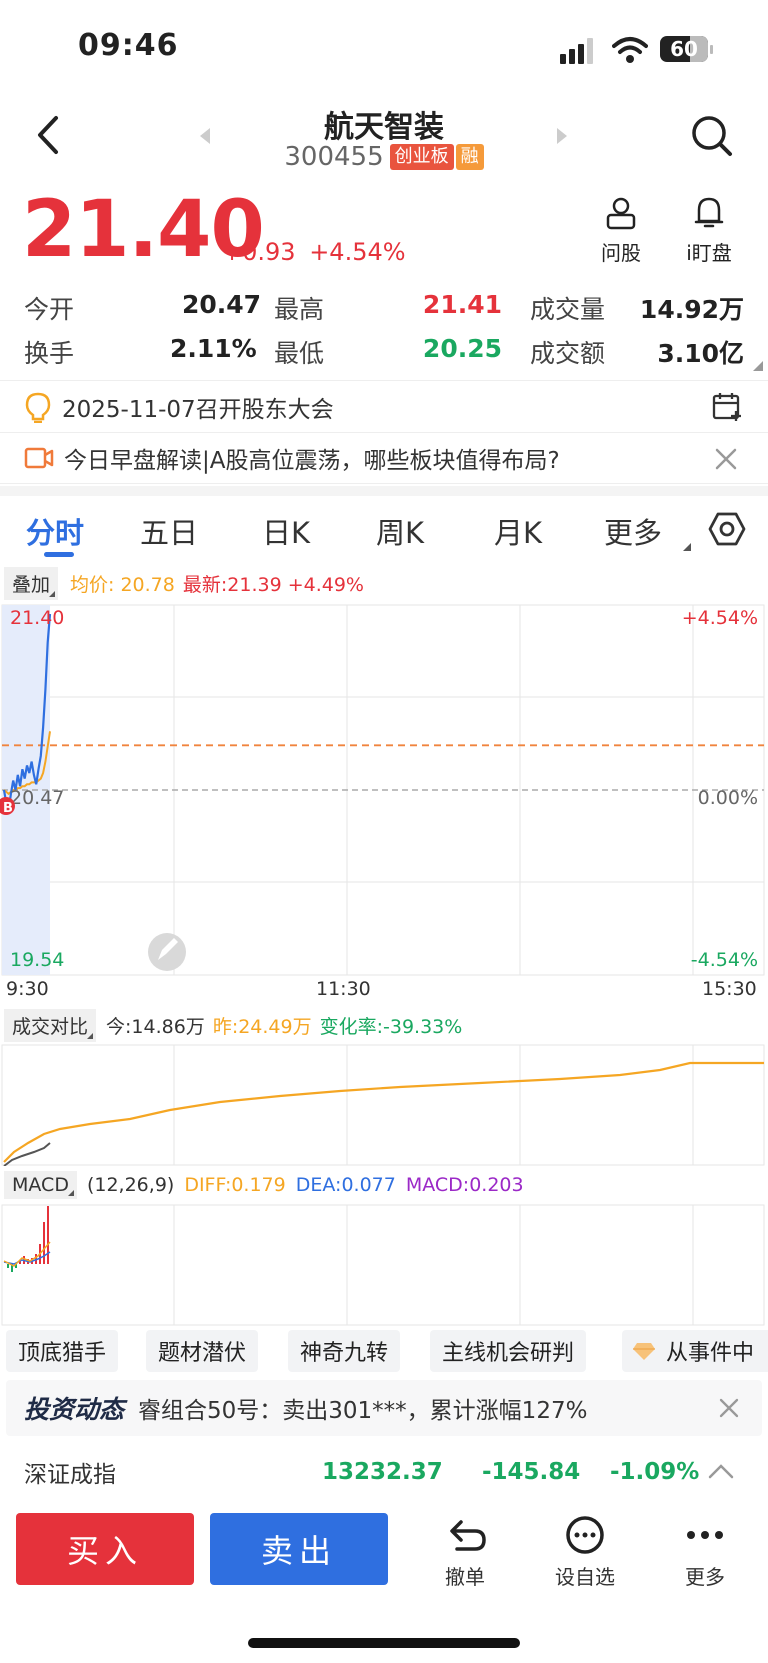  I want to click on volume-change-rate: 变化率:-39.33%, so click(391, 1026).